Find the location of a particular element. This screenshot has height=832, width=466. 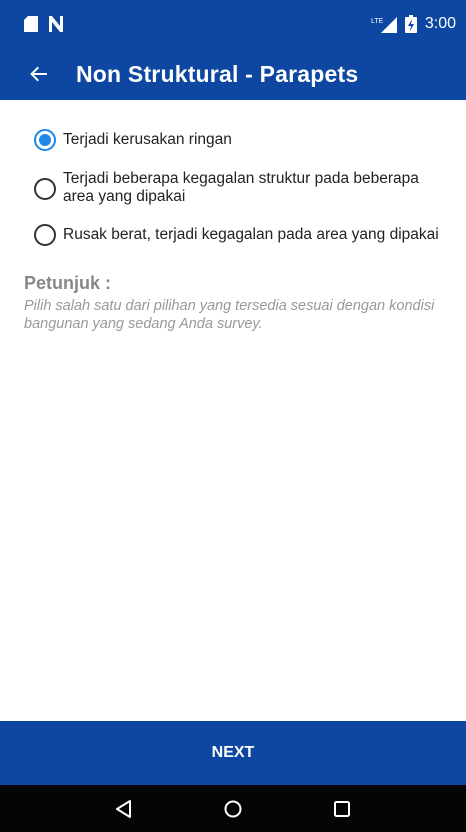

next-button-label: NEXT is located at coordinates (233, 752).